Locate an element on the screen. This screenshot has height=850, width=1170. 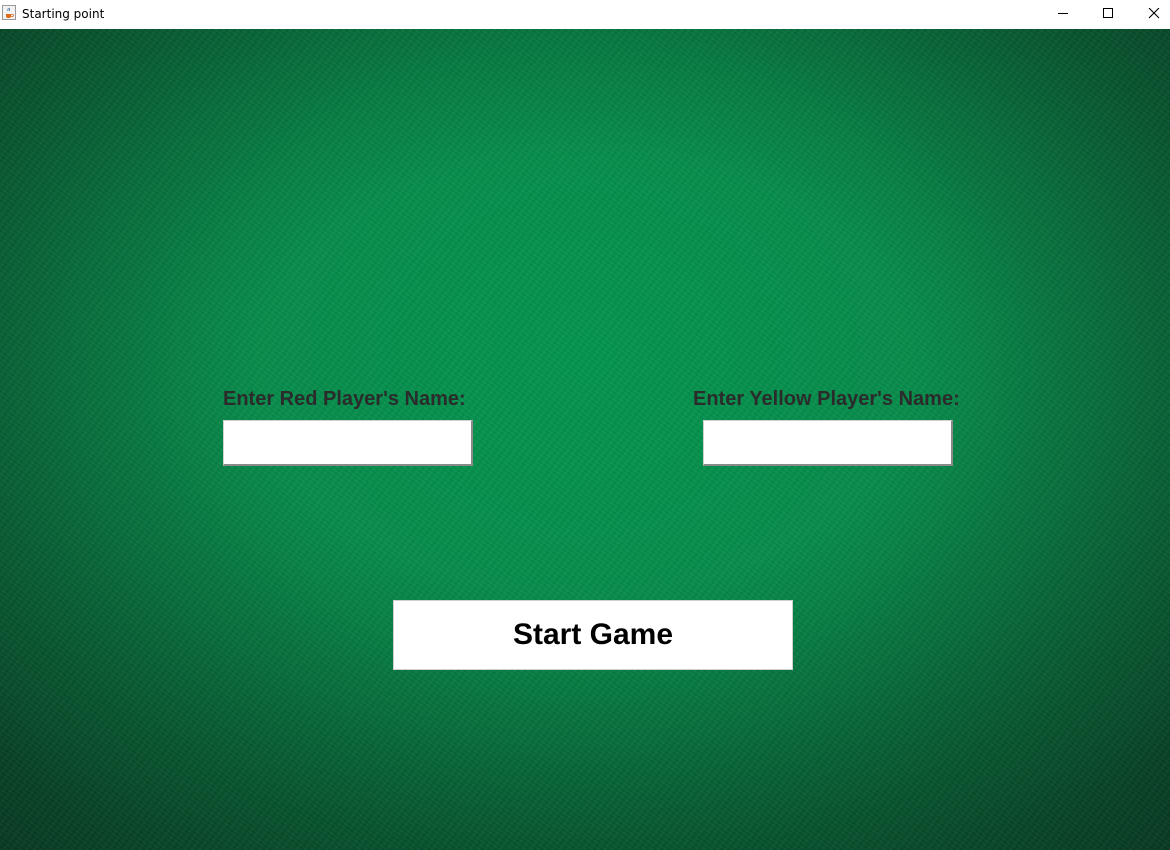
close-icon is located at coordinates (1154, 13).